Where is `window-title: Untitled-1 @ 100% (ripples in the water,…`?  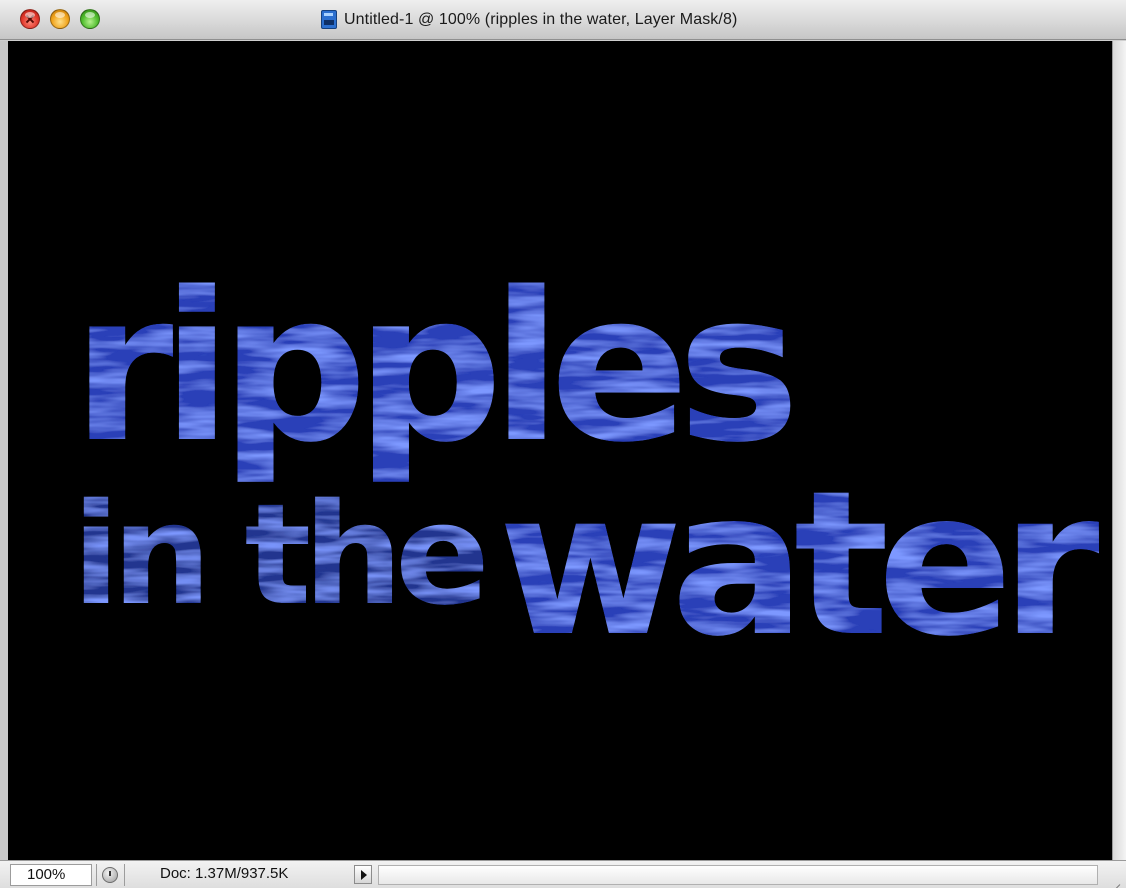 window-title: Untitled-1 @ 100% (ripples in the water,… is located at coordinates (527, 20).